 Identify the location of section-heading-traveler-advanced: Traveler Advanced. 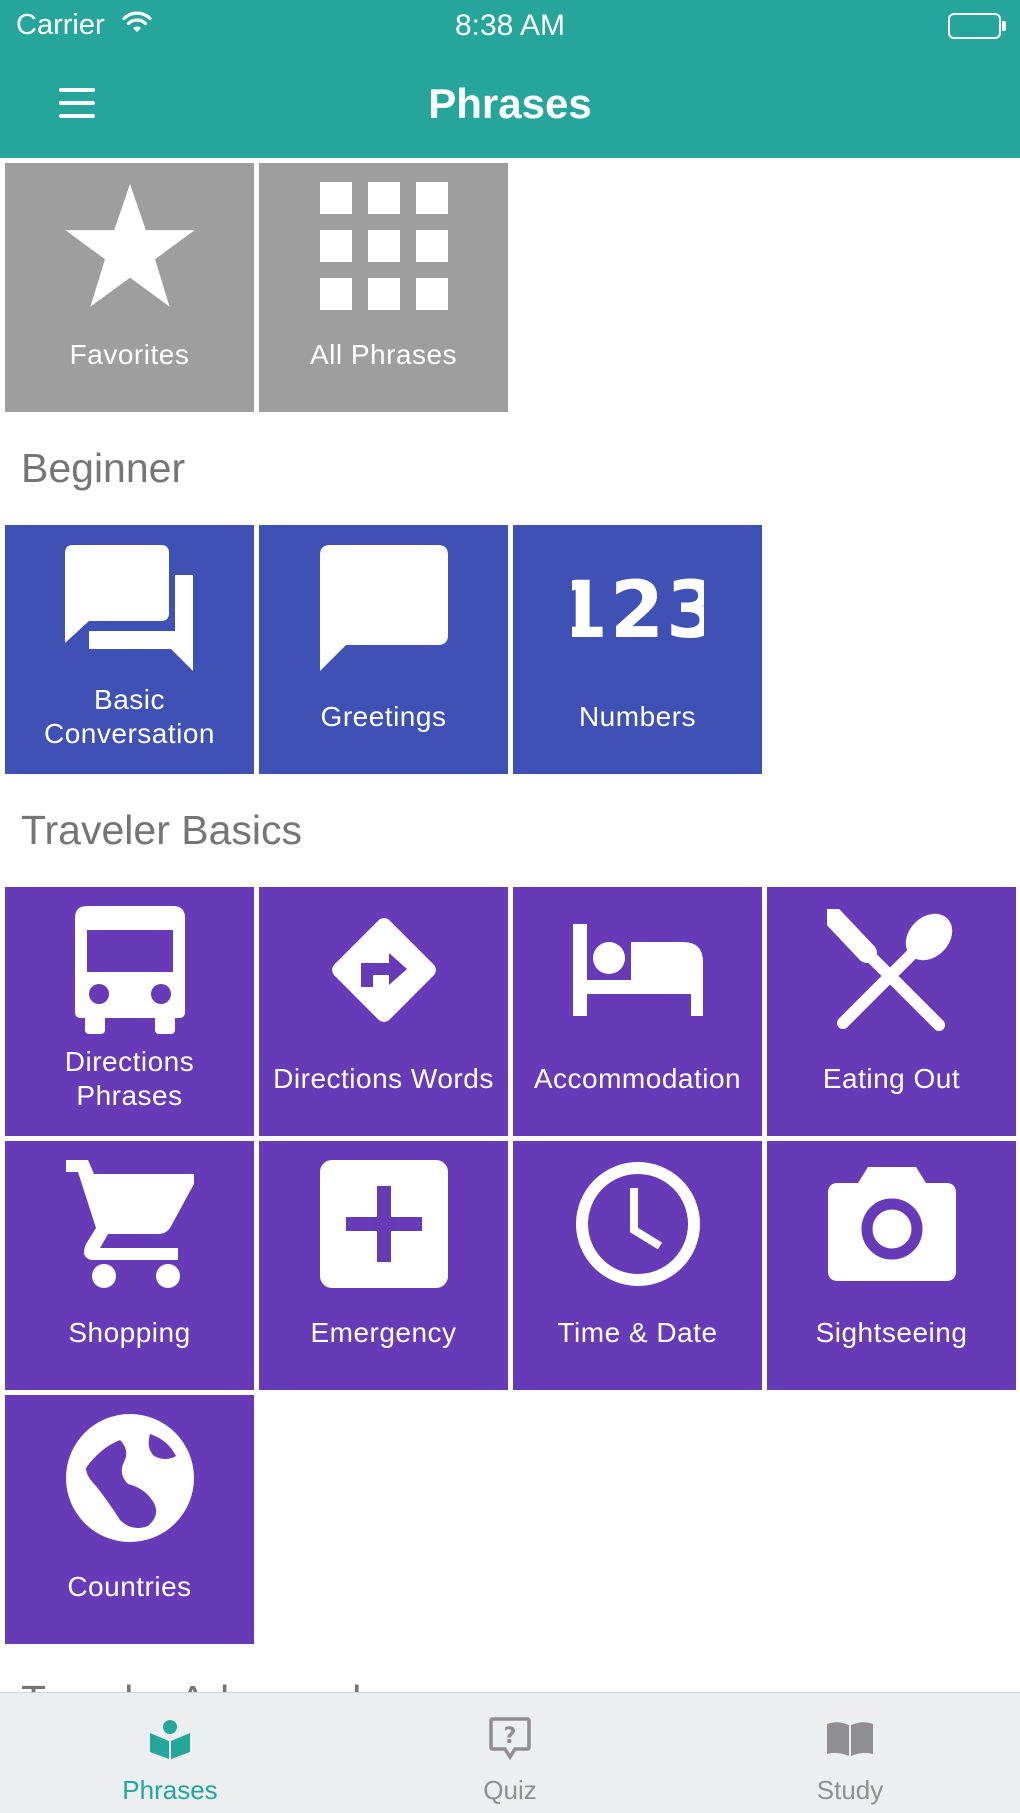
(510, 1668).